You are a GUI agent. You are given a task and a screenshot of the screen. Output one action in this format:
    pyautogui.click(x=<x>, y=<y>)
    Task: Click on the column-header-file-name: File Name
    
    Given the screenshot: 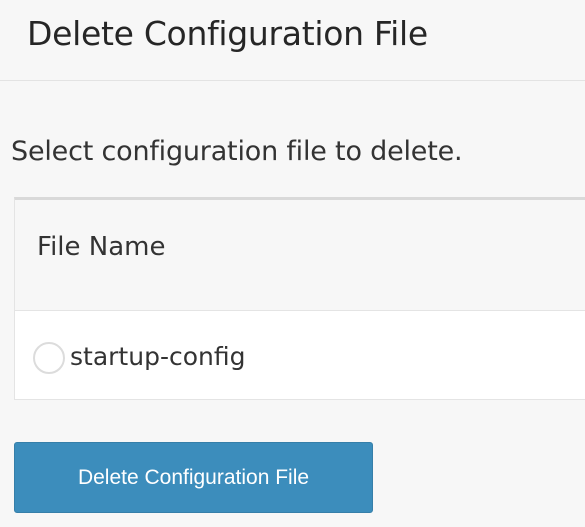 What is the action you would take?
    pyautogui.click(x=101, y=247)
    